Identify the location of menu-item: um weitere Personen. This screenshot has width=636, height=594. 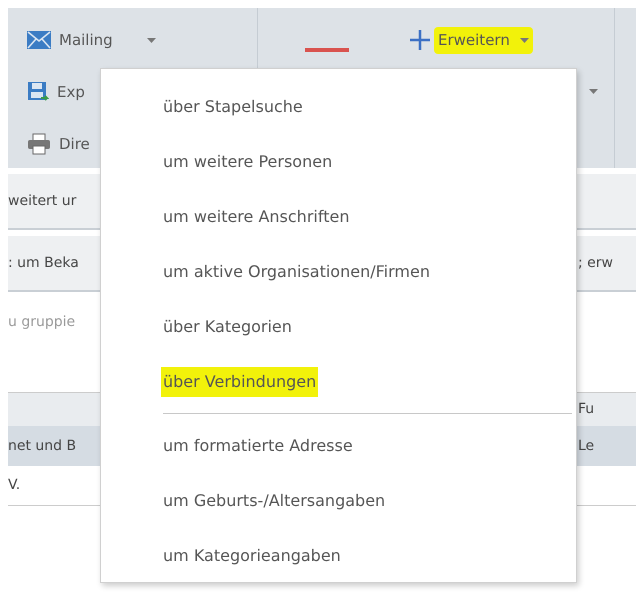
(247, 161).